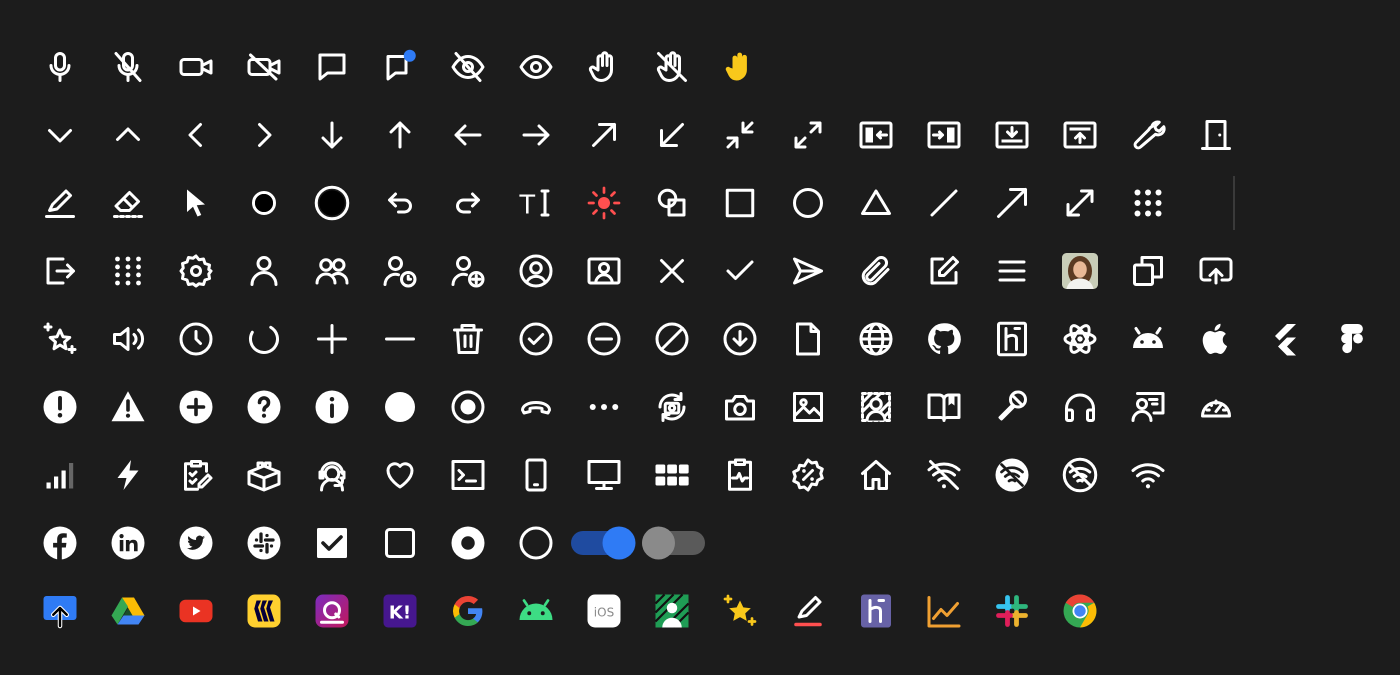 Image resolution: width=1400 pixels, height=675 pixels. I want to click on radio-empty-icon, so click(536, 543).